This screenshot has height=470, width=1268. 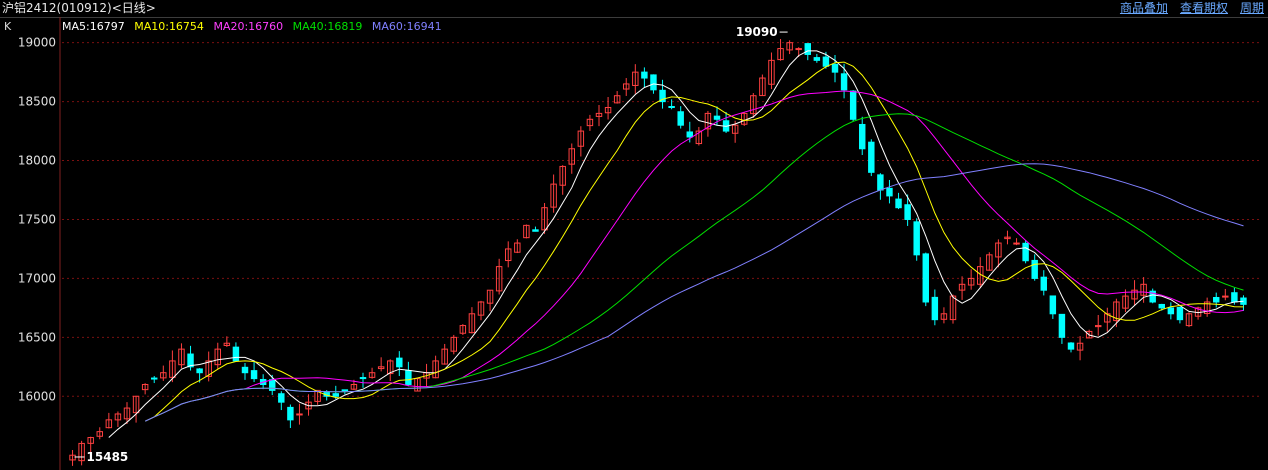 What do you see at coordinates (1252, 8) in the screenshot?
I see `period-link: 周期` at bounding box center [1252, 8].